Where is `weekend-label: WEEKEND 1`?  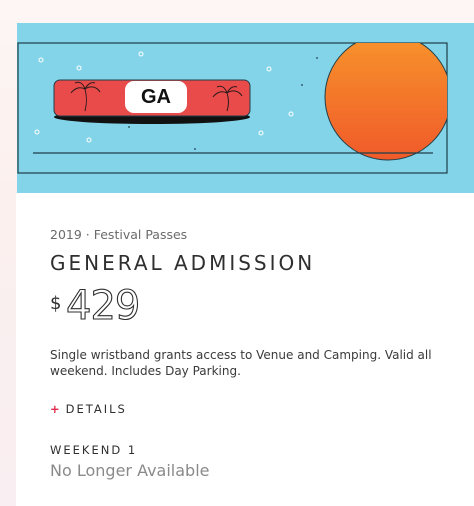 weekend-label: WEEKEND 1 is located at coordinates (94, 450).